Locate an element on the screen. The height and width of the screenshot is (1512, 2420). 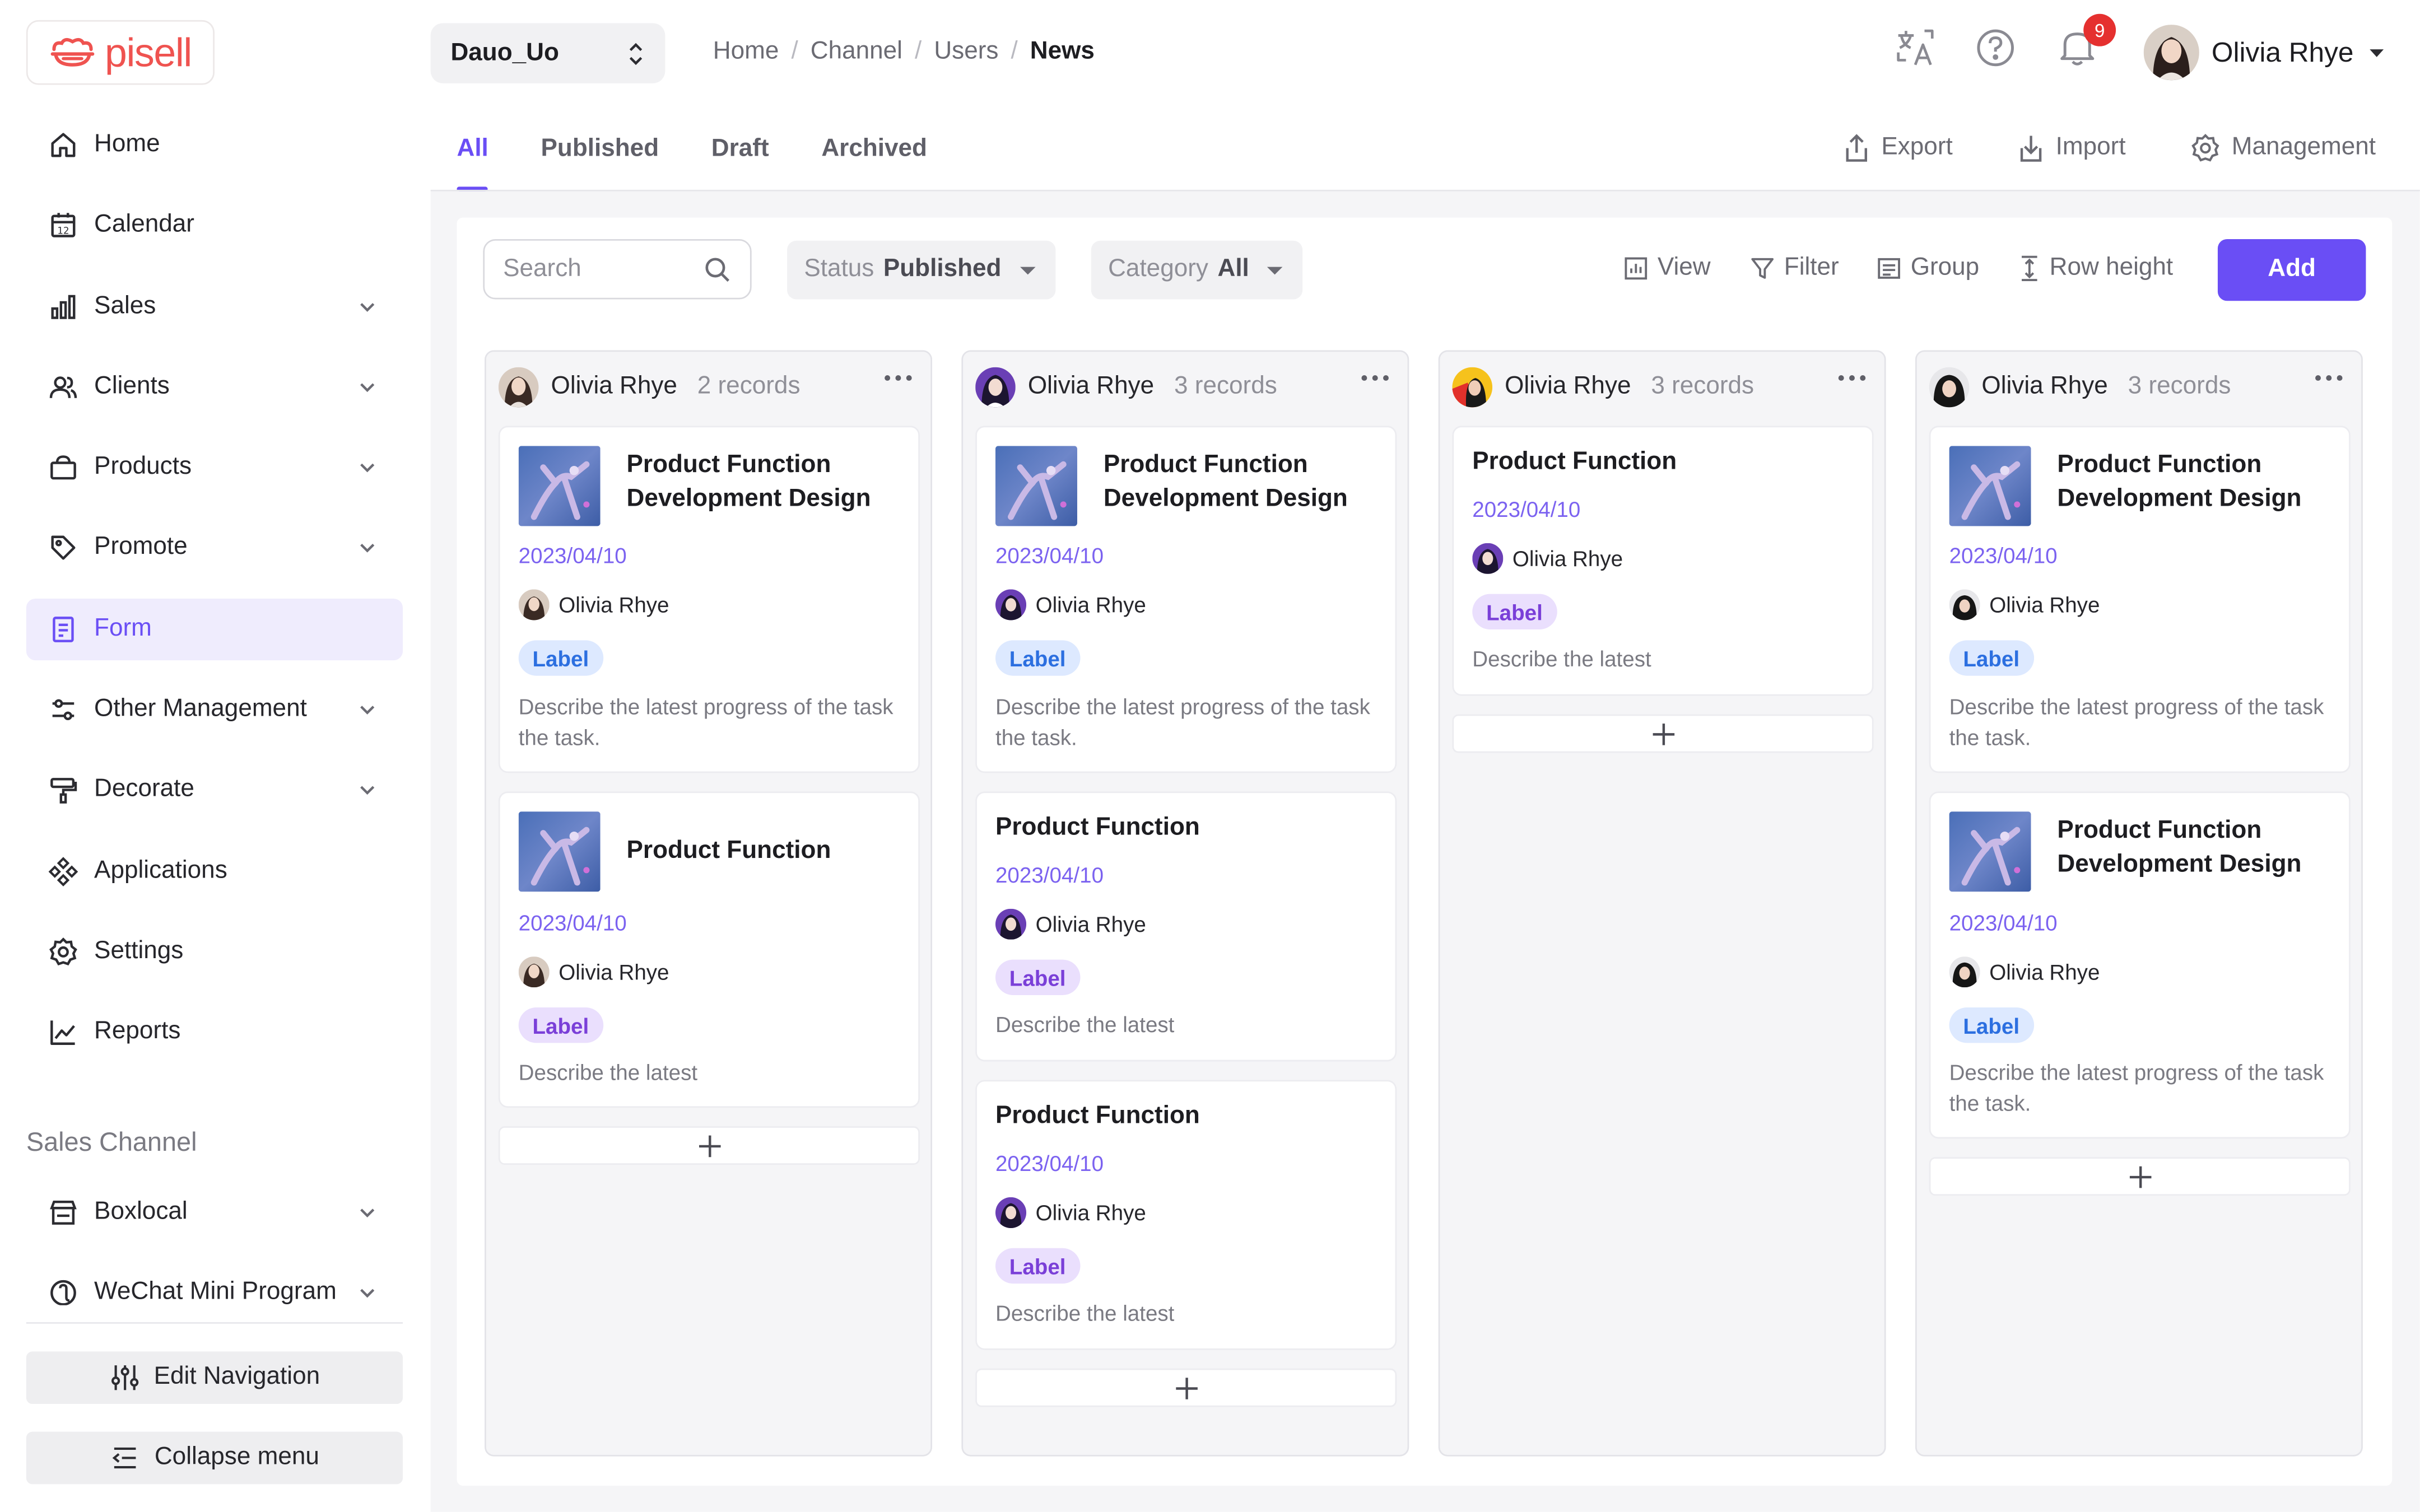
filter-button: Filter is located at coordinates (1795, 269).